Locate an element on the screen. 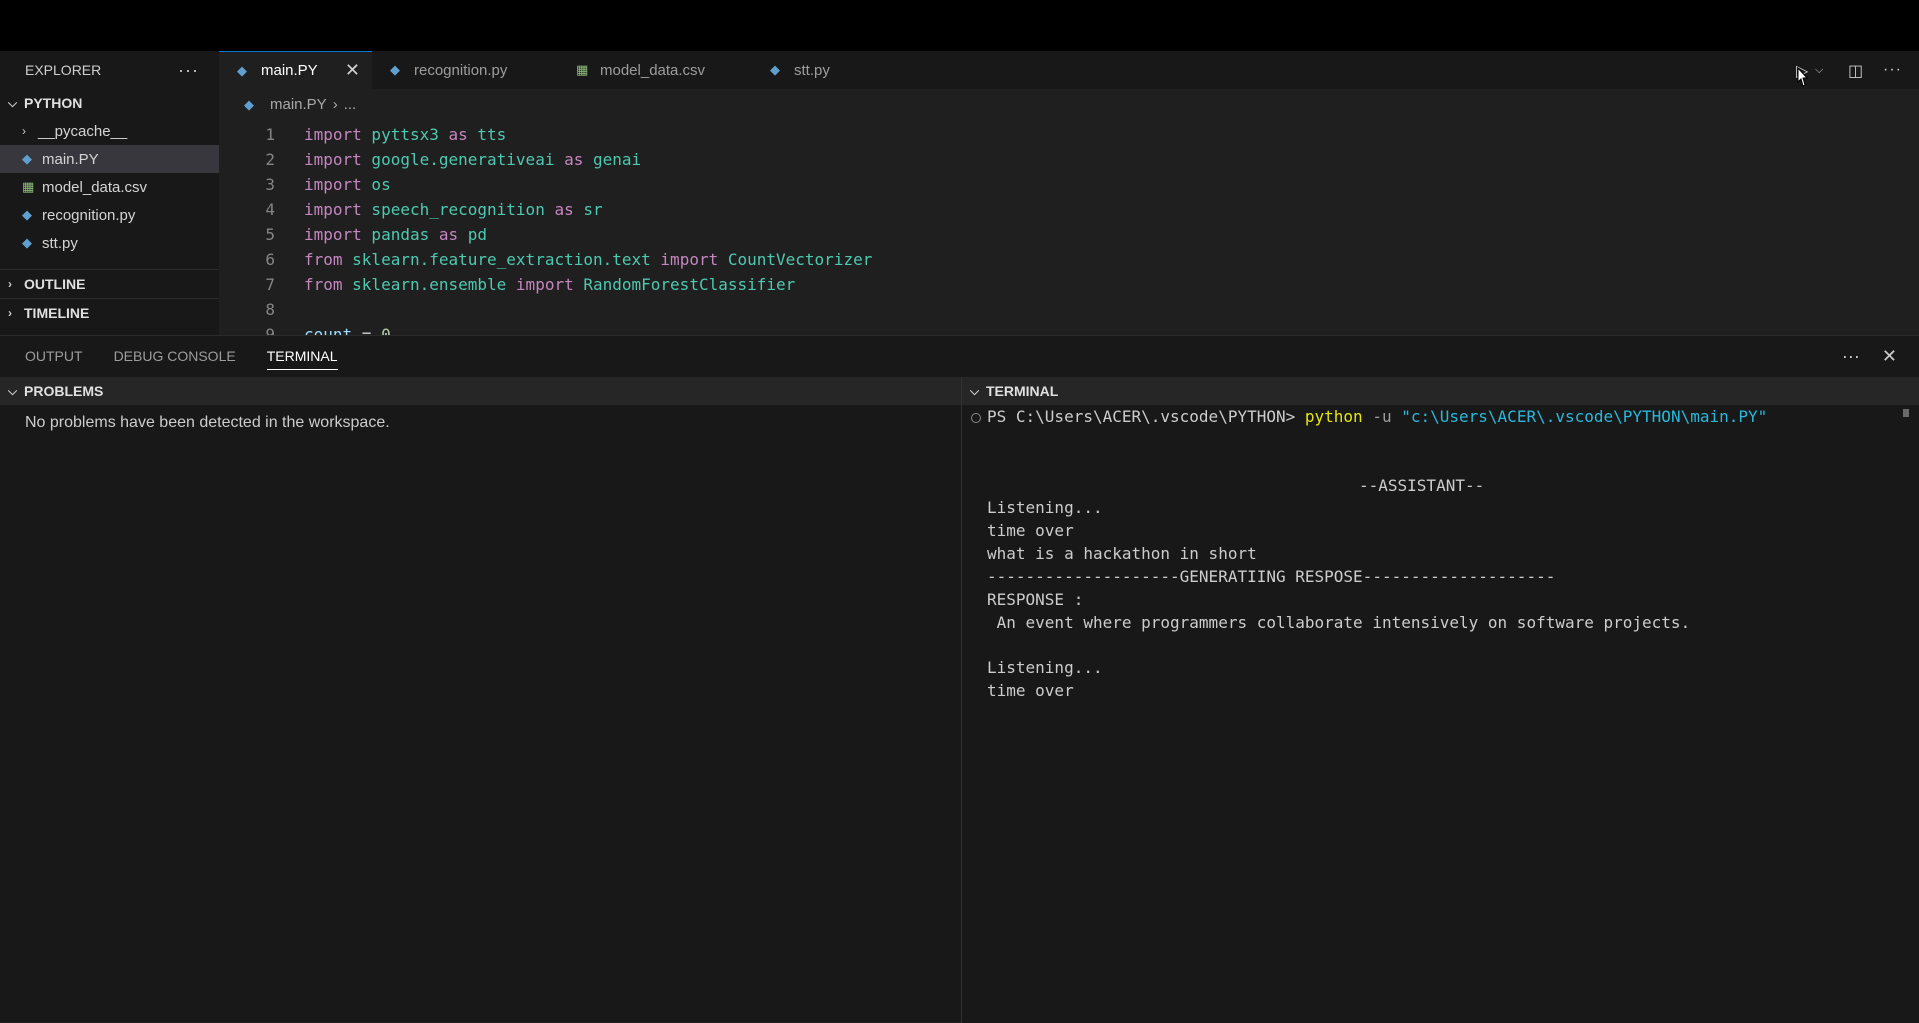 This screenshot has width=1919, height=1023. terminal-line: --ASSISTANT-- is located at coordinates (1422, 485).